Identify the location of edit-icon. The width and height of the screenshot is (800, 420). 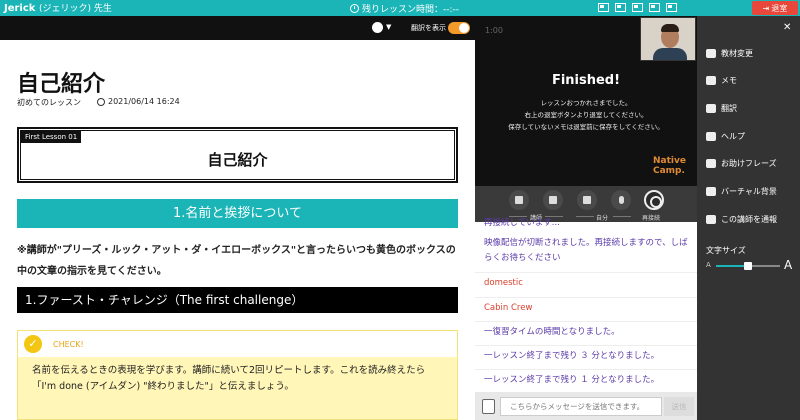
(711, 80).